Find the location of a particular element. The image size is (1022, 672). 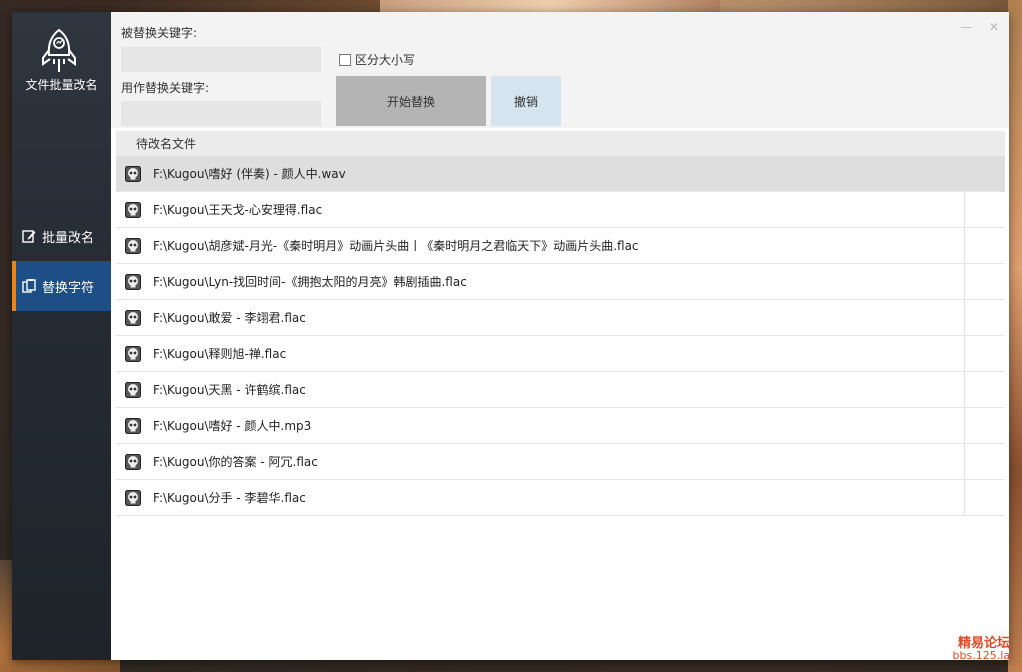

watermark: 精易论坛 bbs.125.la is located at coordinates (978, 647).